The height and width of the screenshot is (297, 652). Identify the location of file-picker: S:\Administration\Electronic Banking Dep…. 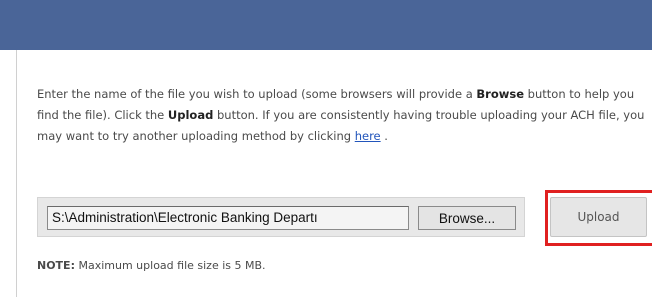
(281, 217).